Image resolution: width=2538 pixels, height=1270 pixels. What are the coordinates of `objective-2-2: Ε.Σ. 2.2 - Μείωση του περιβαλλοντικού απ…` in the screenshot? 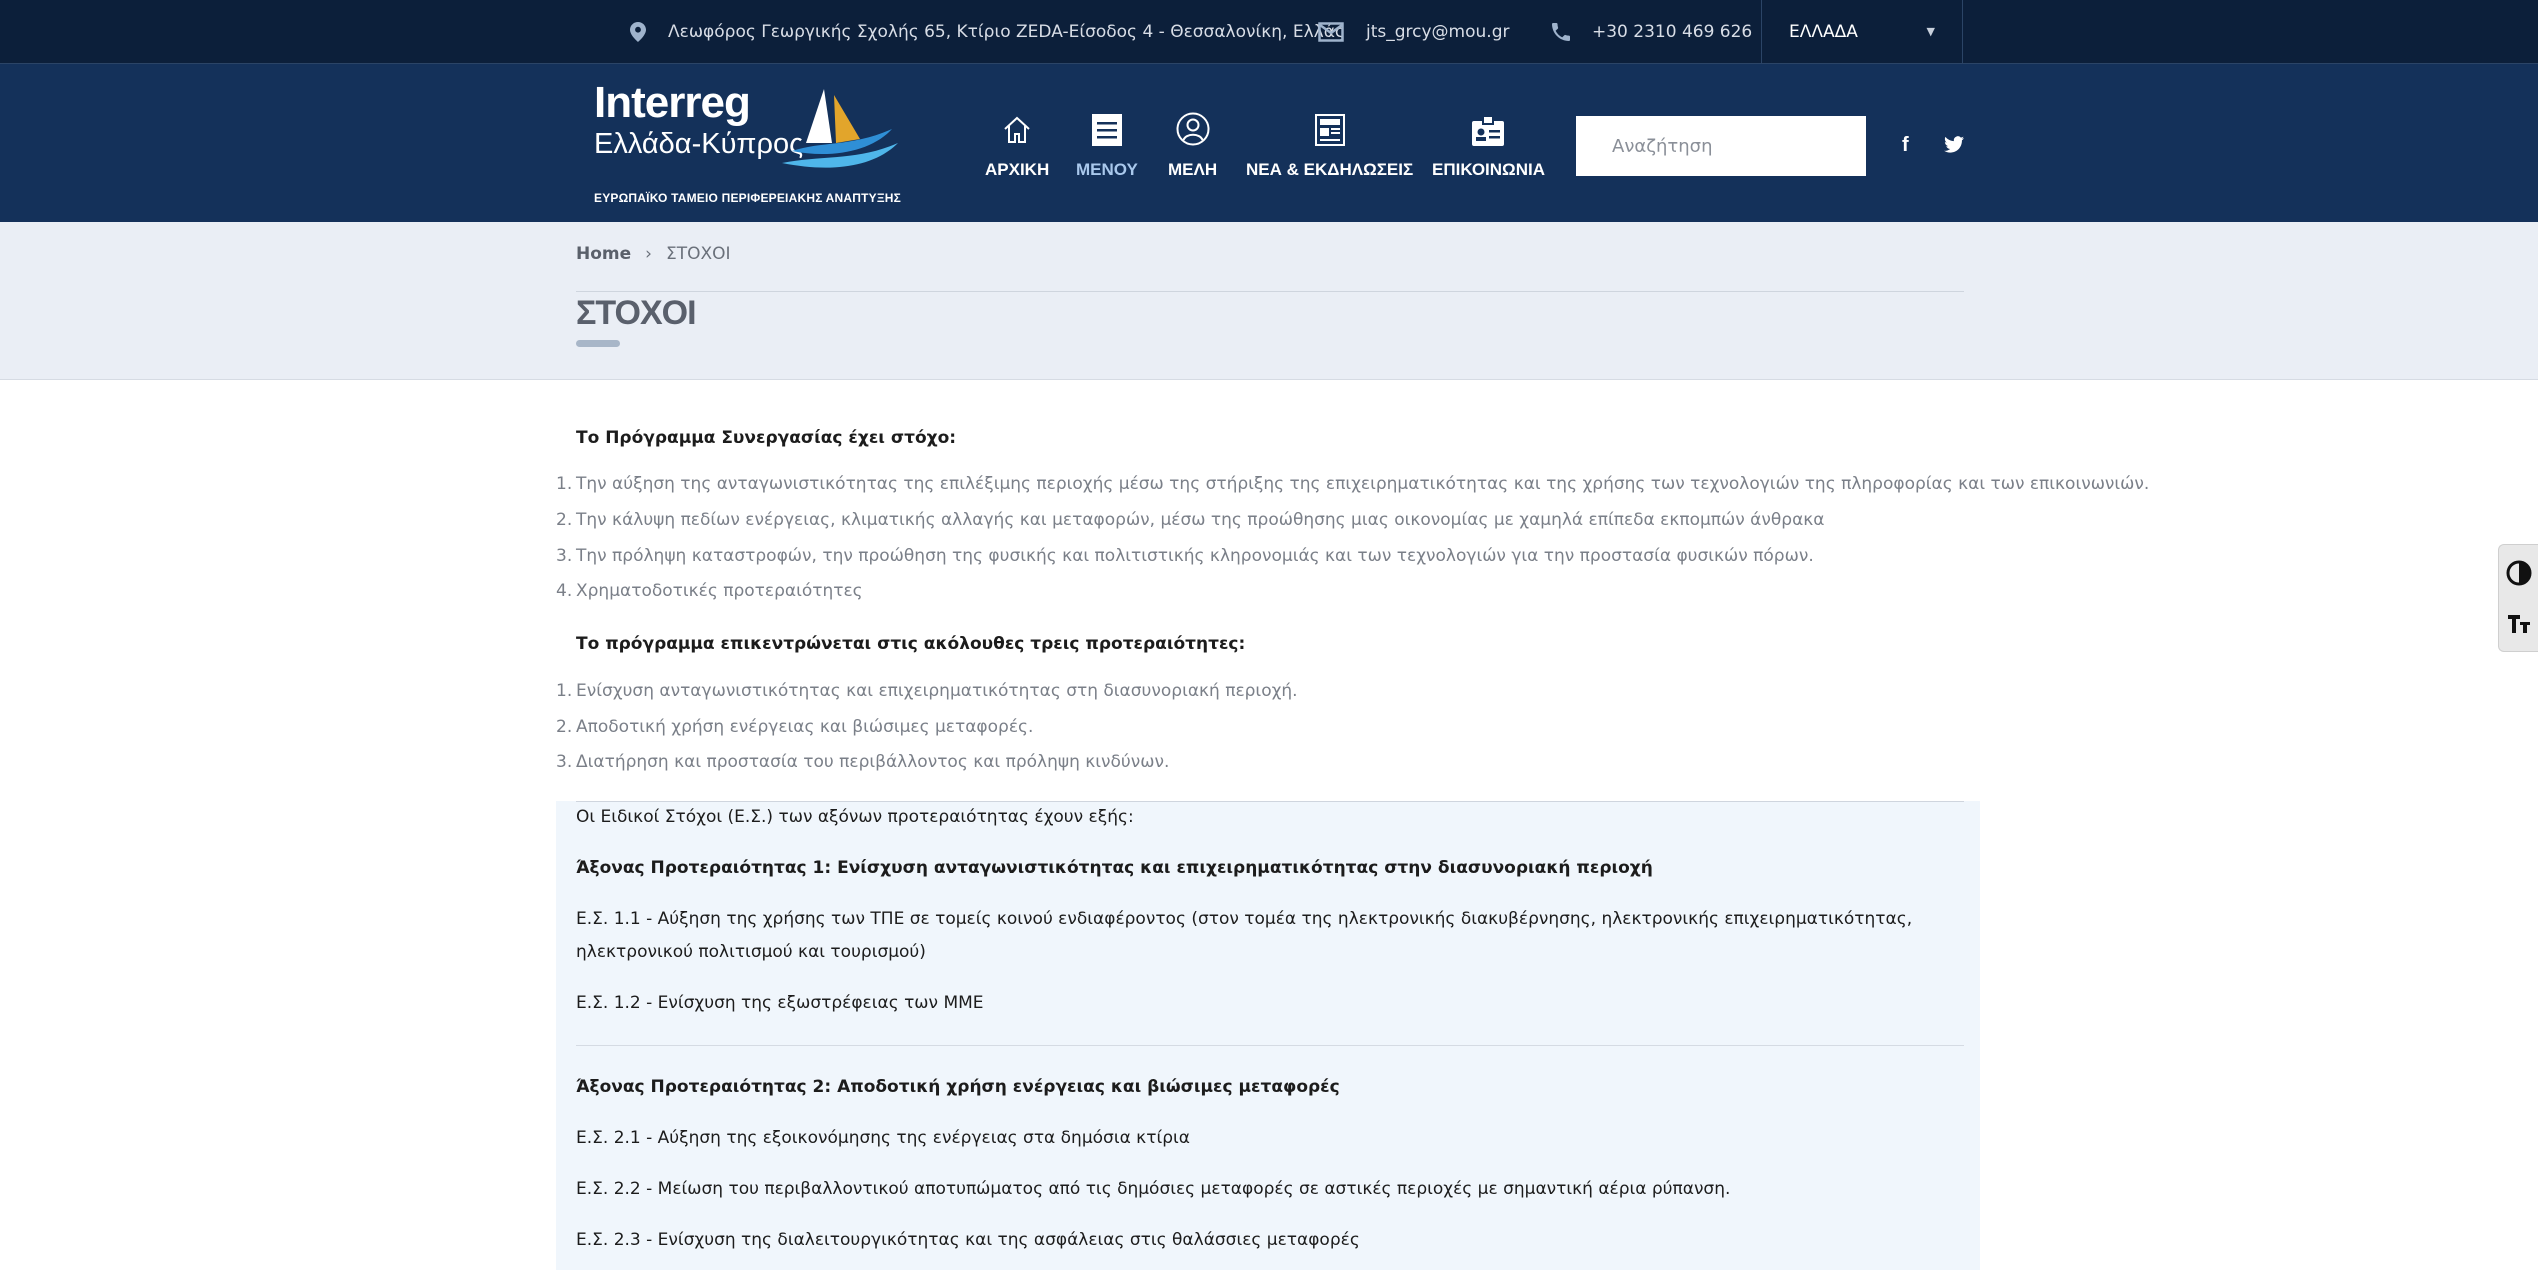 It's located at (1153, 1189).